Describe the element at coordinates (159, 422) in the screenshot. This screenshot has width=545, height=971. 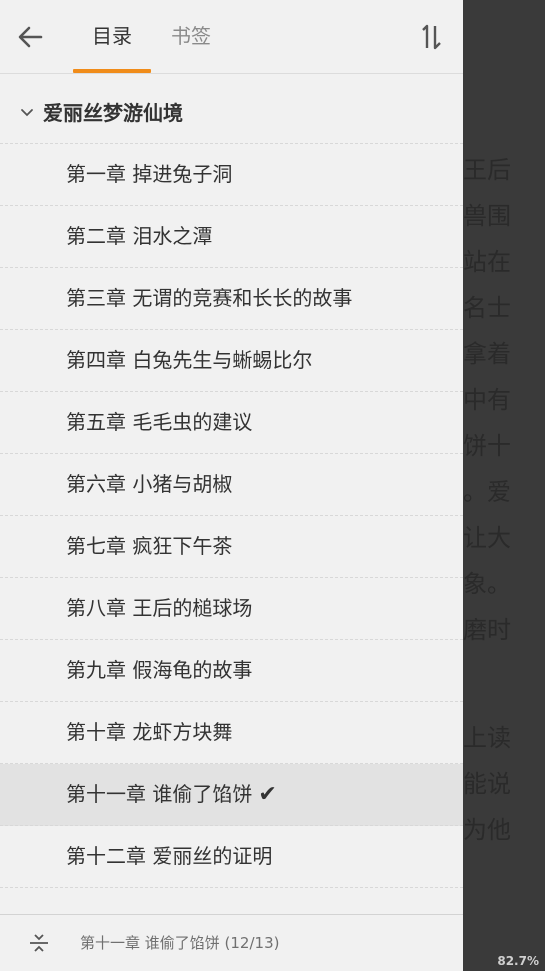
I see `chapter-label: 第五章 毛毛虫的建议` at that location.